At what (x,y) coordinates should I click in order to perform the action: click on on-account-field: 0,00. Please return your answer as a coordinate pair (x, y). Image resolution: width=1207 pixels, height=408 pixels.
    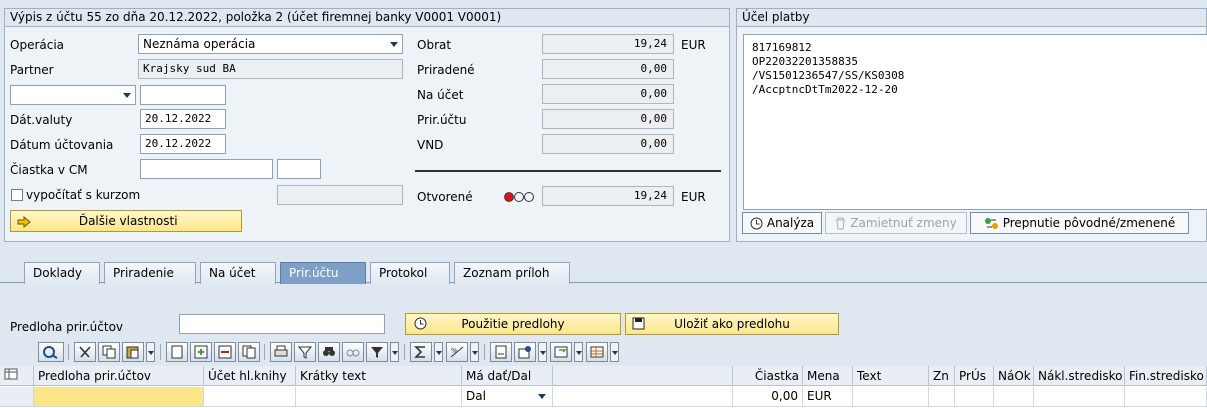
    Looking at the image, I should click on (608, 94).